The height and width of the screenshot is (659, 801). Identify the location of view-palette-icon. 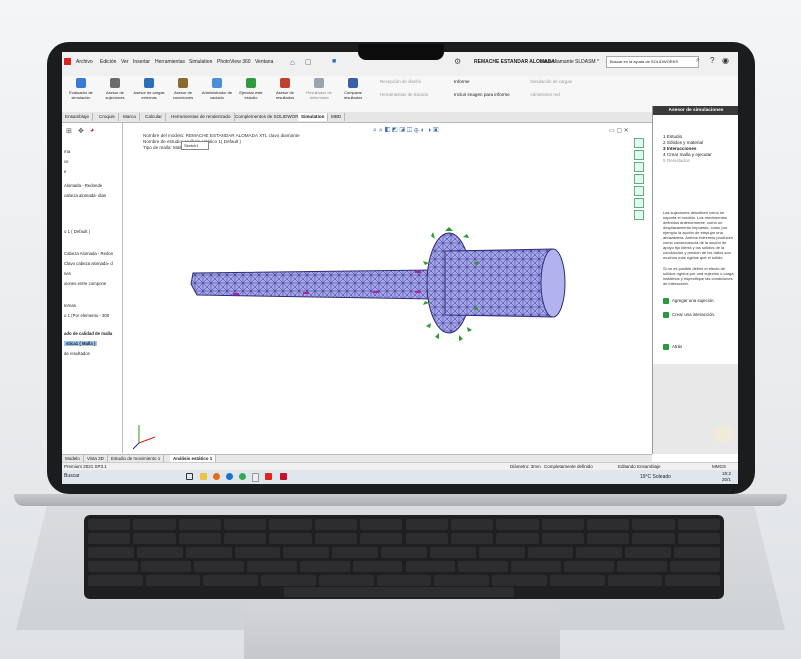
(639, 191).